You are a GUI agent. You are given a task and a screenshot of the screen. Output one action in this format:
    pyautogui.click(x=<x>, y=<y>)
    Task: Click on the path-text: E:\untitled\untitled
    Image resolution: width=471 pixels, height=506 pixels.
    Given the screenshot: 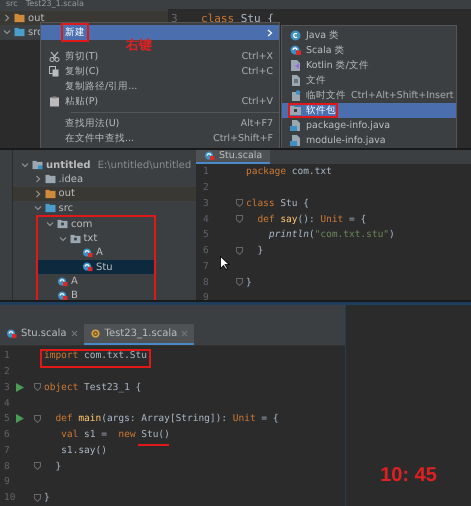 What is the action you would take?
    pyautogui.click(x=145, y=165)
    